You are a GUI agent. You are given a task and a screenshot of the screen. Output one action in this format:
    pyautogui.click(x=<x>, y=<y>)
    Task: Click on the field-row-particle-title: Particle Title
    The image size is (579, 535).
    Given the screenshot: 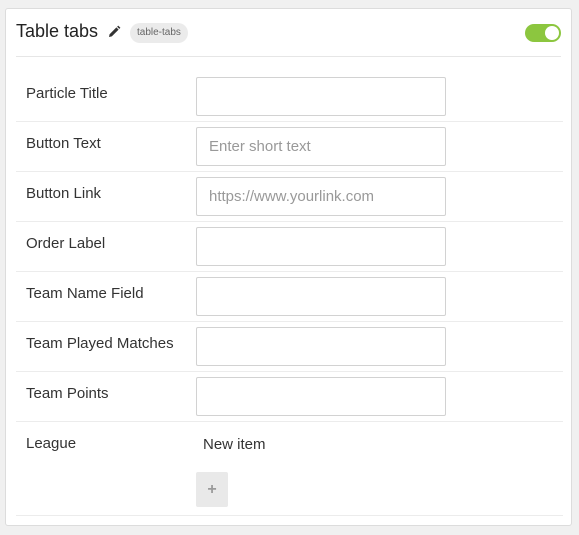 What is the action you would take?
    pyautogui.click(x=289, y=97)
    